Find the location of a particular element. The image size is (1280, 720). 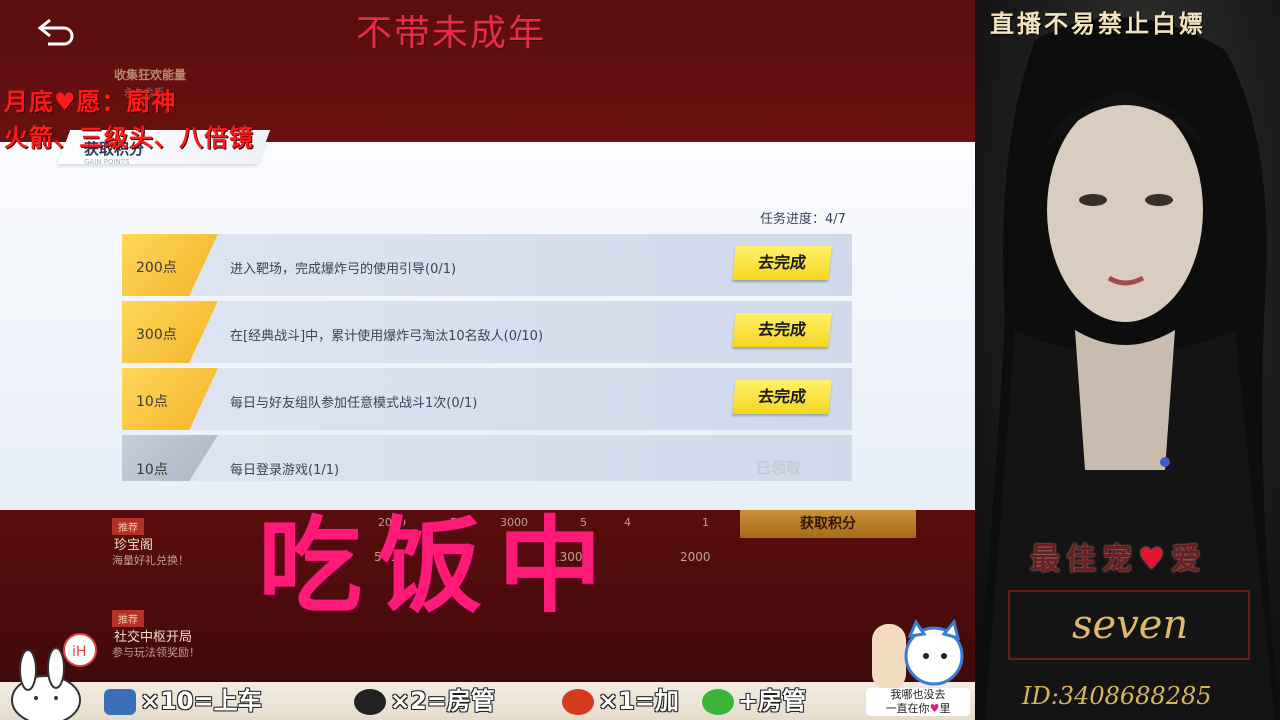

gift-item-label: ×1=加 is located at coordinates (638, 701).